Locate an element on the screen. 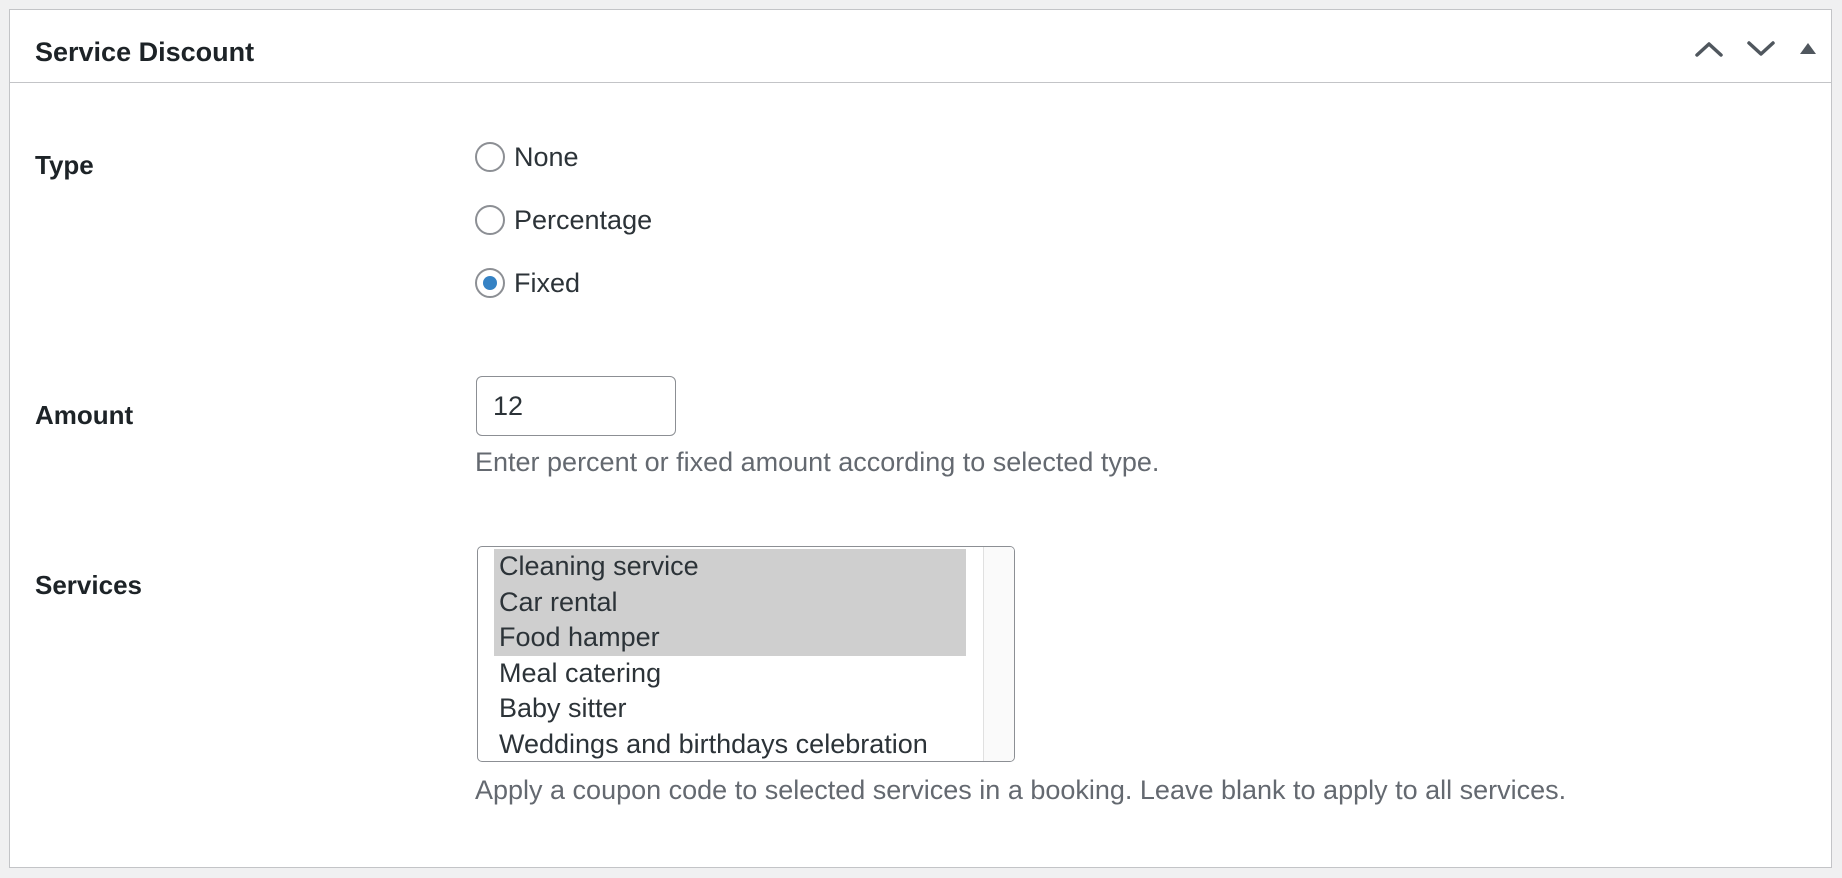 This screenshot has height=878, width=1842. amount-label: Amount is located at coordinates (84, 415).